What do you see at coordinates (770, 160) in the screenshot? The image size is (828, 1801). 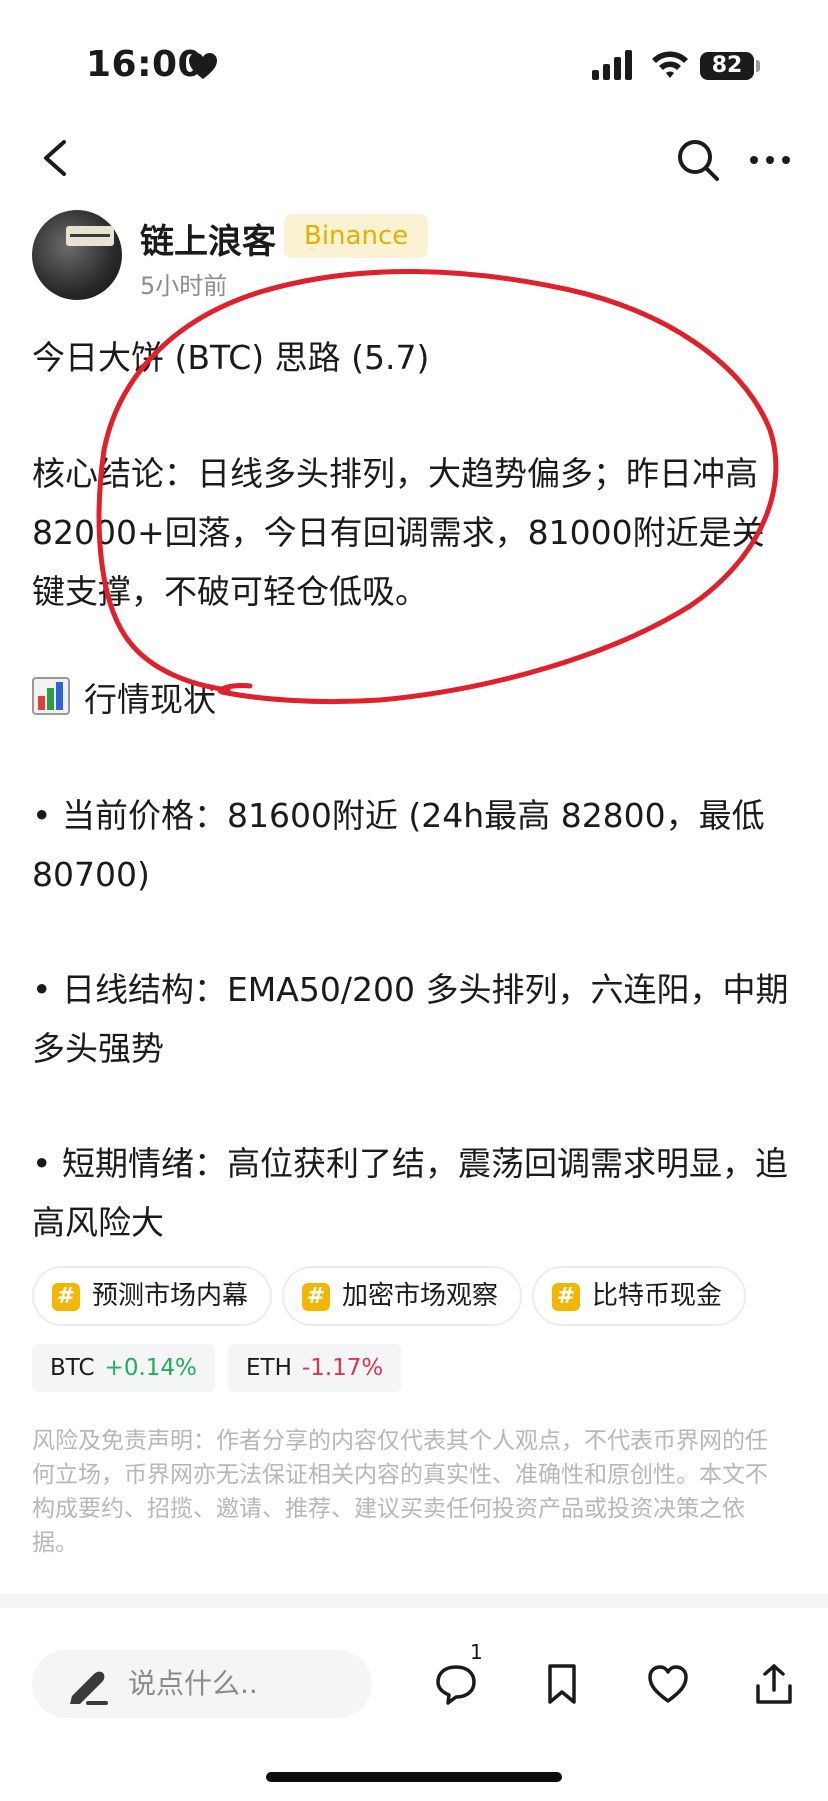 I see `more-options-icon` at bounding box center [770, 160].